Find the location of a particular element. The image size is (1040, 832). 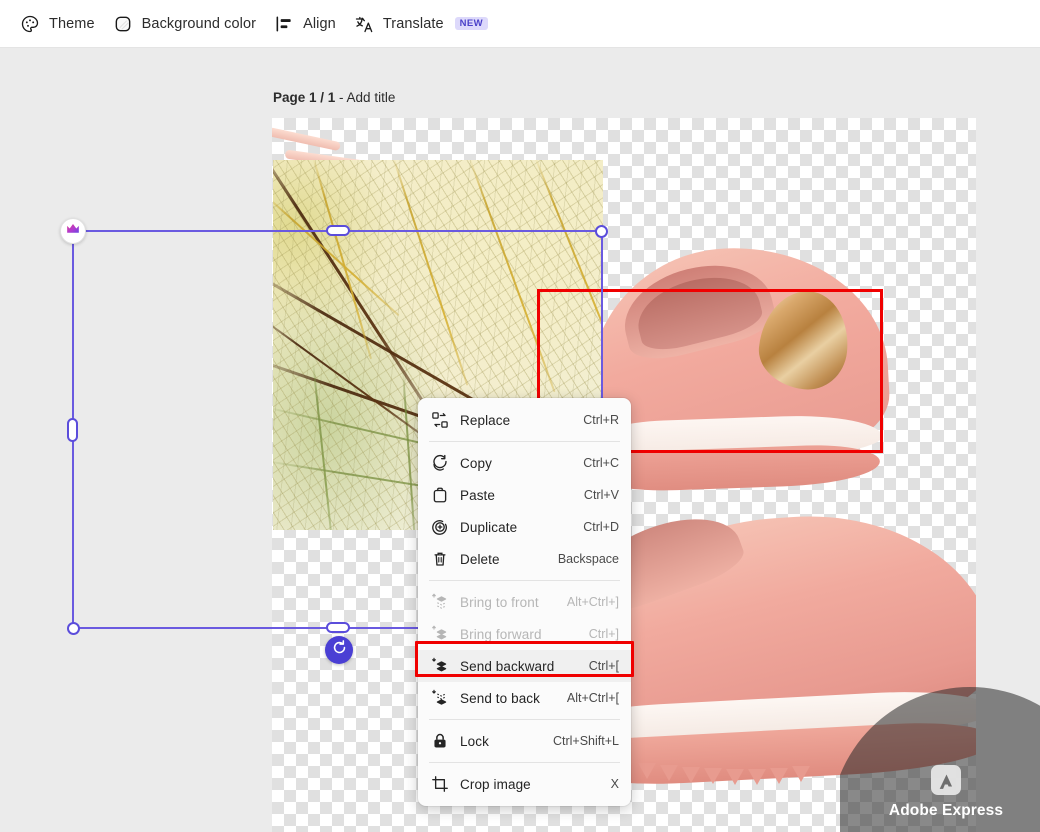

theme-button: Theme is located at coordinates (60, 24).